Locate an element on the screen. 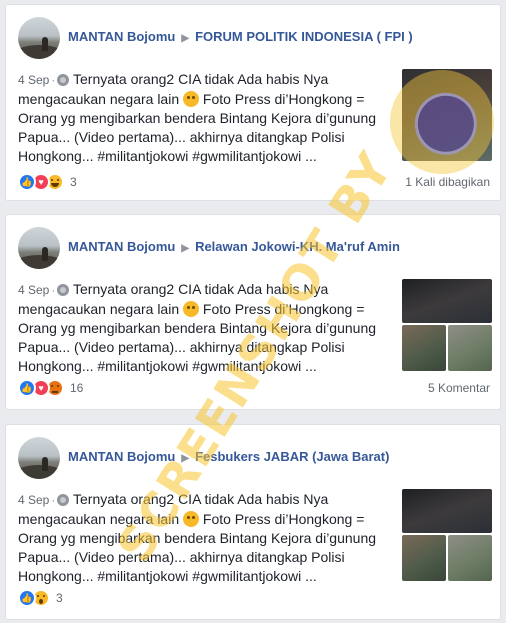 The height and width of the screenshot is (623, 506). reactions-summary: 👍 3 is located at coordinates (40, 598).